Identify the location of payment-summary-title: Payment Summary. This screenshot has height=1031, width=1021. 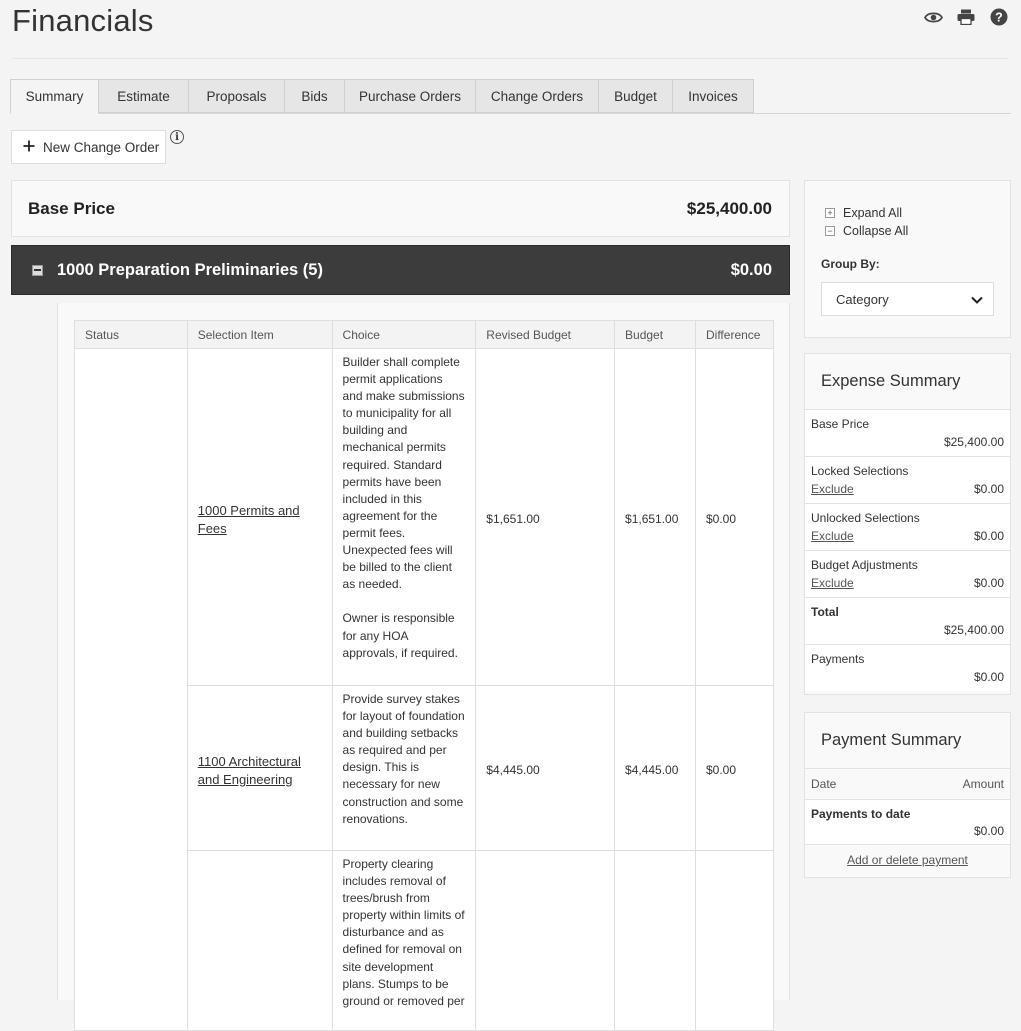
(907, 741).